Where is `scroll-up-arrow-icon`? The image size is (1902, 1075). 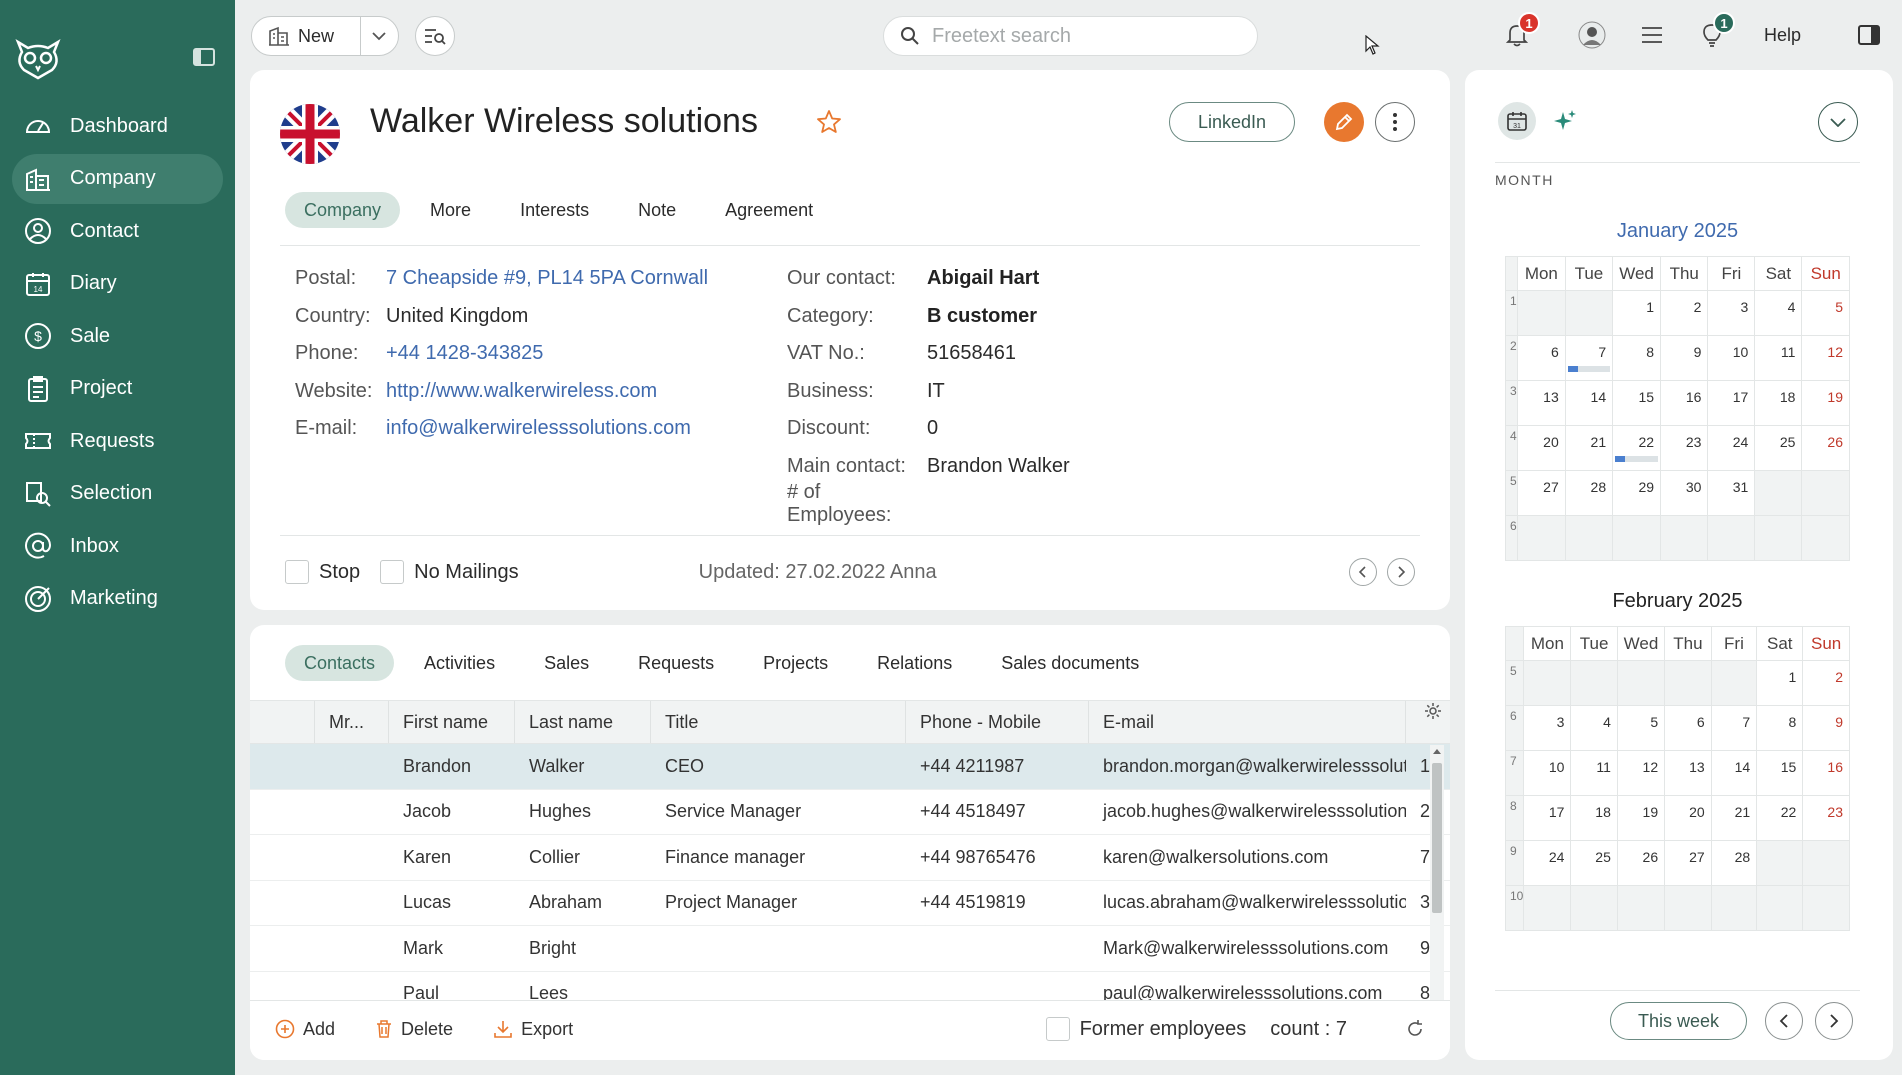 scroll-up-arrow-icon is located at coordinates (1437, 751).